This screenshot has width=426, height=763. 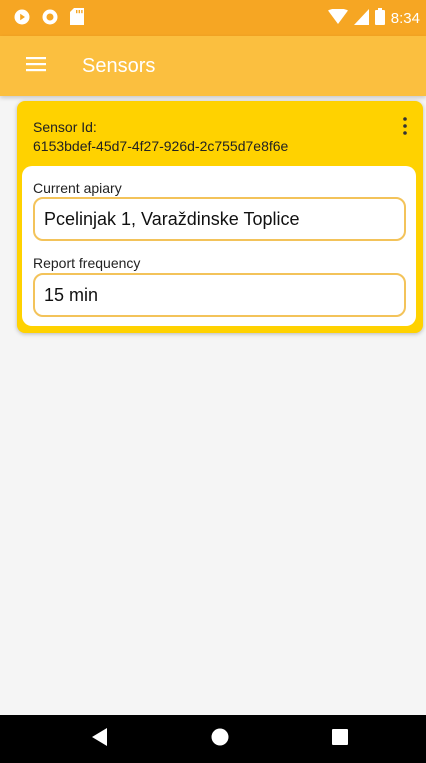 I want to click on more-vertical-icon, so click(x=405, y=128).